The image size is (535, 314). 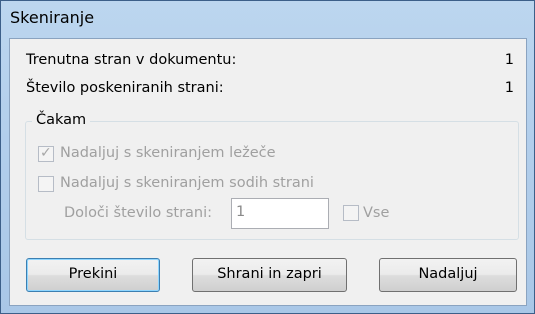 I want to click on continue-landscape-checkbox: ✓, so click(x=46, y=153).